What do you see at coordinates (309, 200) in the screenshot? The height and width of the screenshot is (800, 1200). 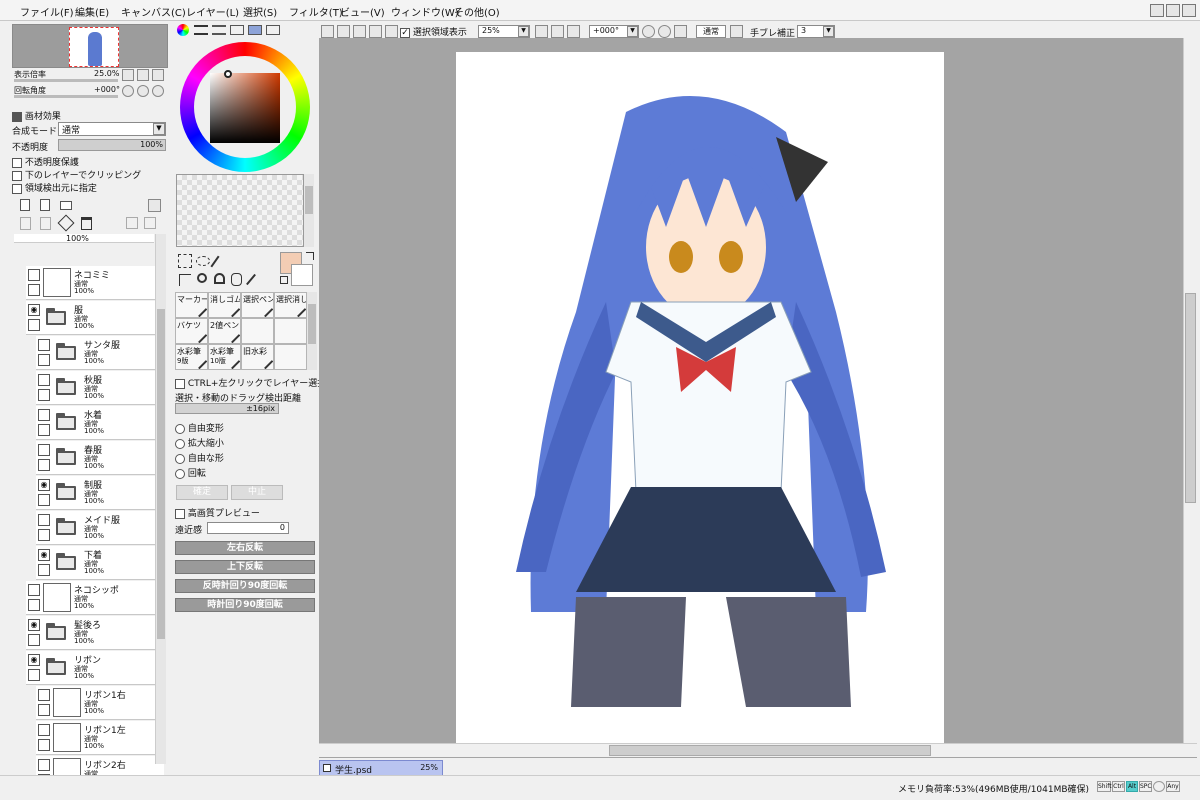 I see `swatch-scrollbar-thumb` at bounding box center [309, 200].